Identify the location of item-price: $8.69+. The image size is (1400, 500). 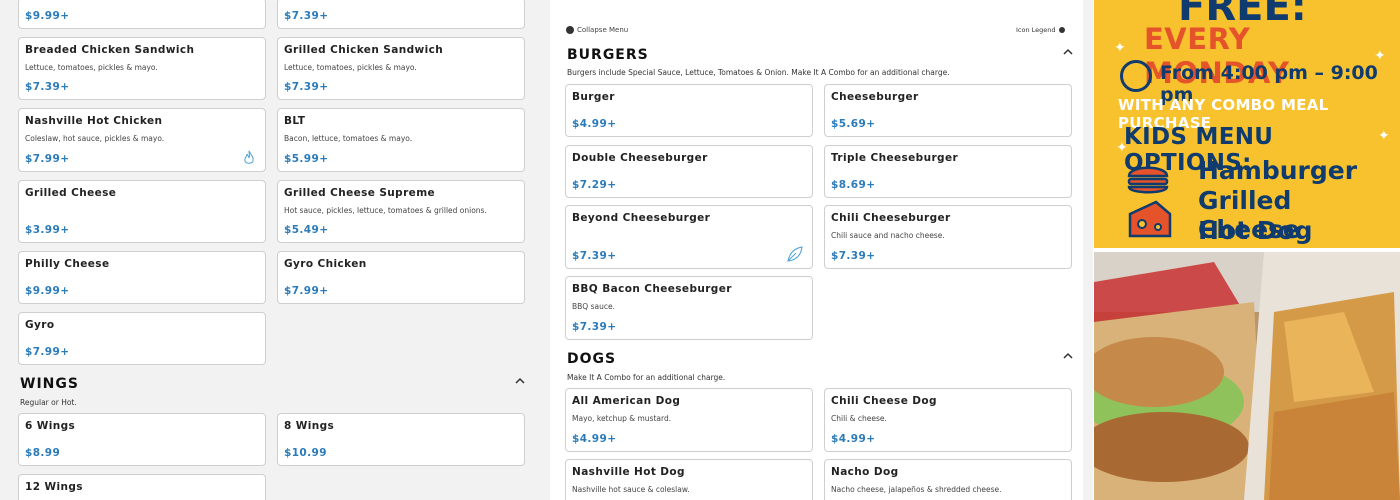
(853, 185).